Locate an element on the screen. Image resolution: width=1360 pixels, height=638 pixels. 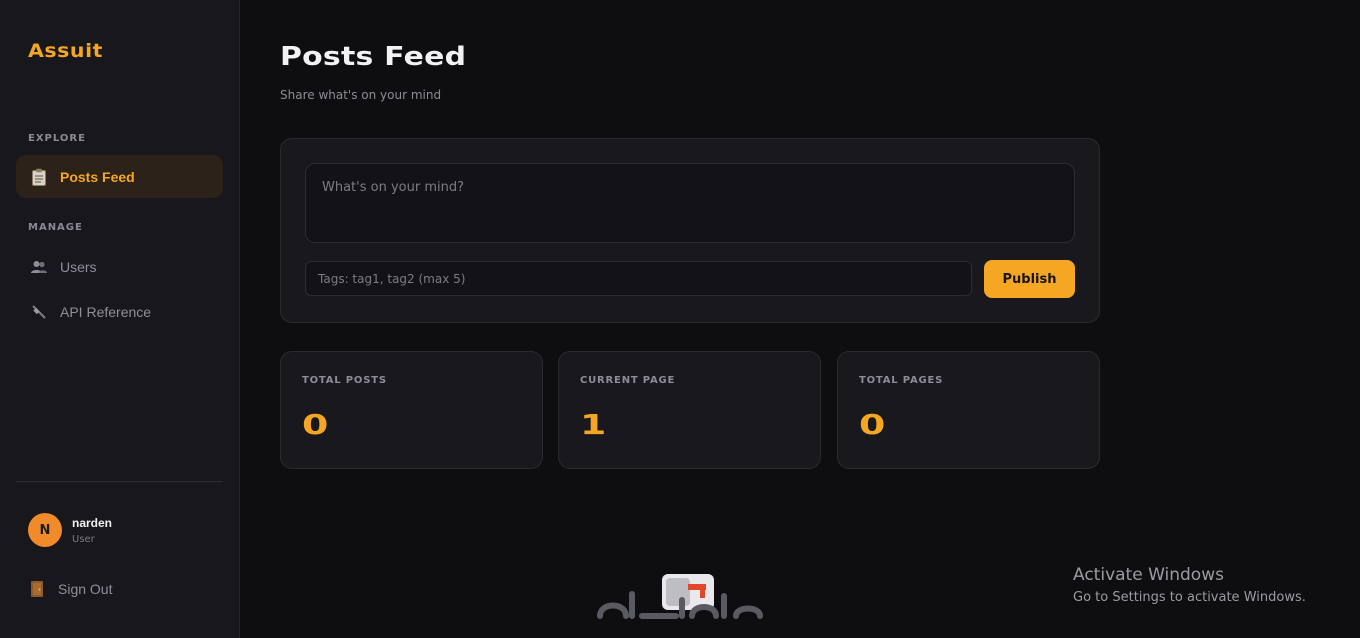
brand-watermark-logo is located at coordinates (680, 596).